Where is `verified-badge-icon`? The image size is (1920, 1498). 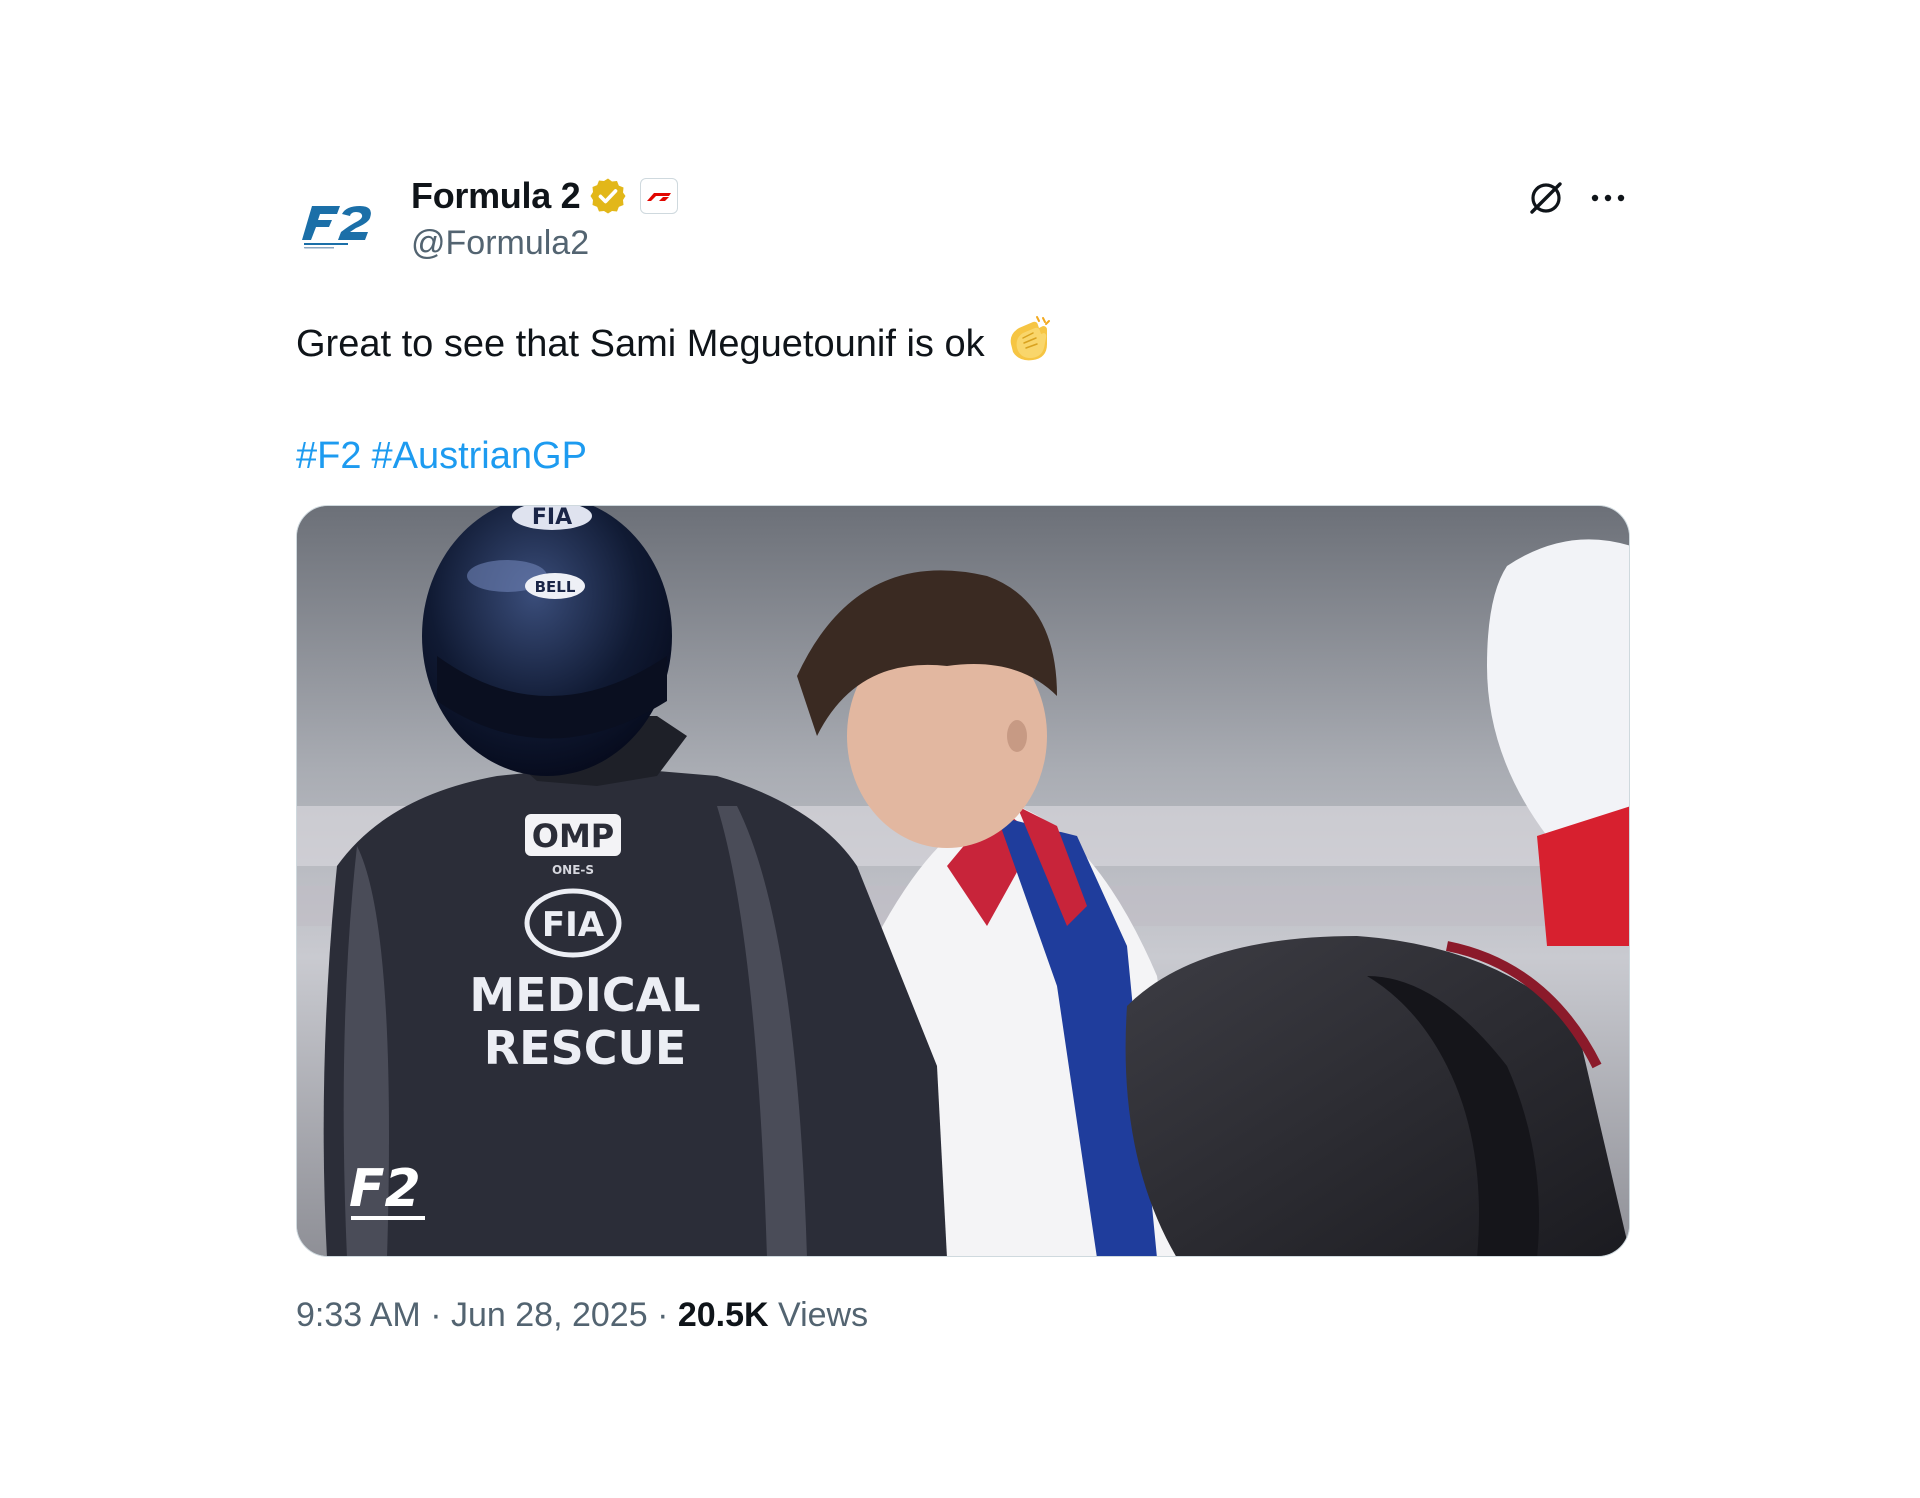 verified-badge-icon is located at coordinates (608, 196).